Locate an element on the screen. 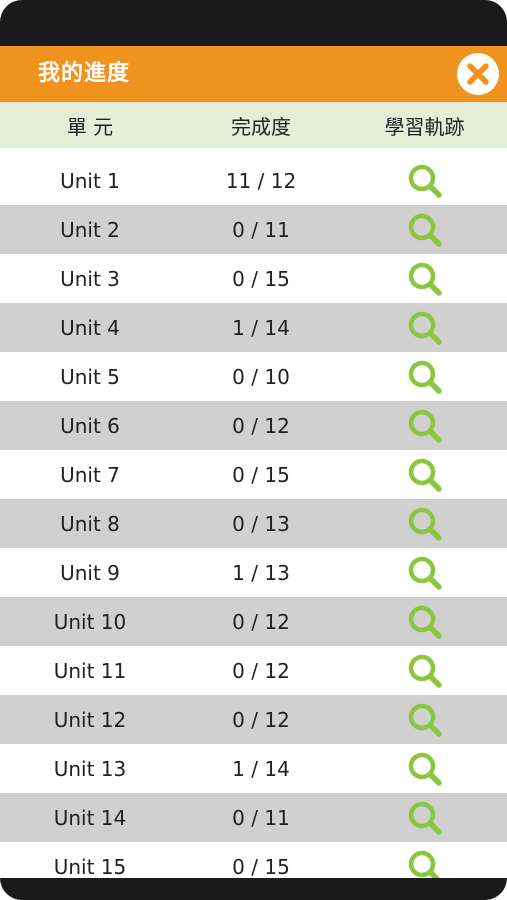 The height and width of the screenshot is (900, 507). table-row: Unit 1 11 / 12 is located at coordinates (253, 180).